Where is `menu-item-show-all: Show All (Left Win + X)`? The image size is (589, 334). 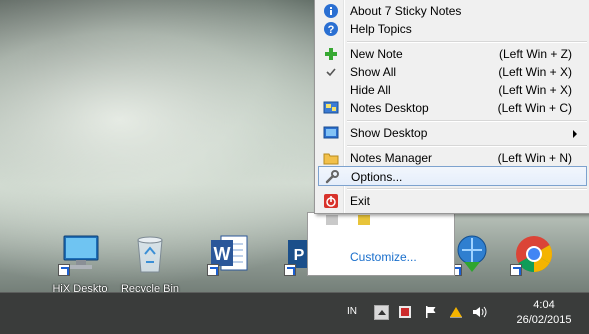 menu-item-show-all: Show All (Left Win + X) is located at coordinates (452, 72).